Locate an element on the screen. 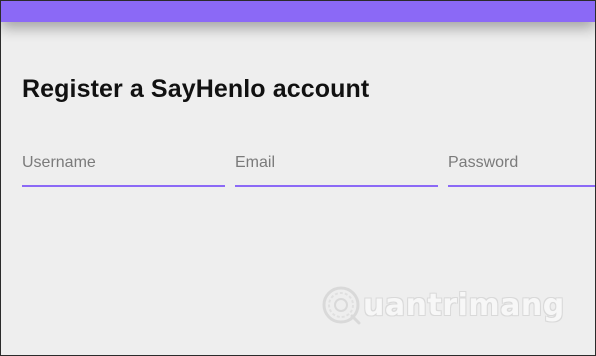  page-title: Register a SayHenlo account is located at coordinates (196, 89).